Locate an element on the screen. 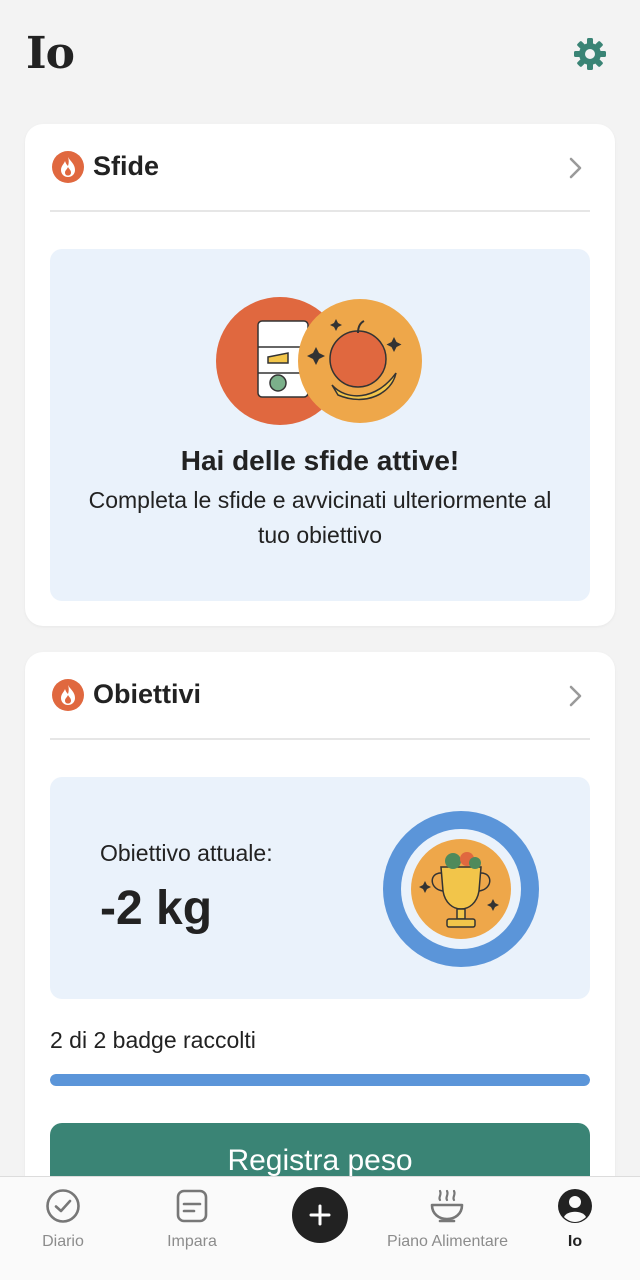  badges-progress-bar is located at coordinates (320, 1080).